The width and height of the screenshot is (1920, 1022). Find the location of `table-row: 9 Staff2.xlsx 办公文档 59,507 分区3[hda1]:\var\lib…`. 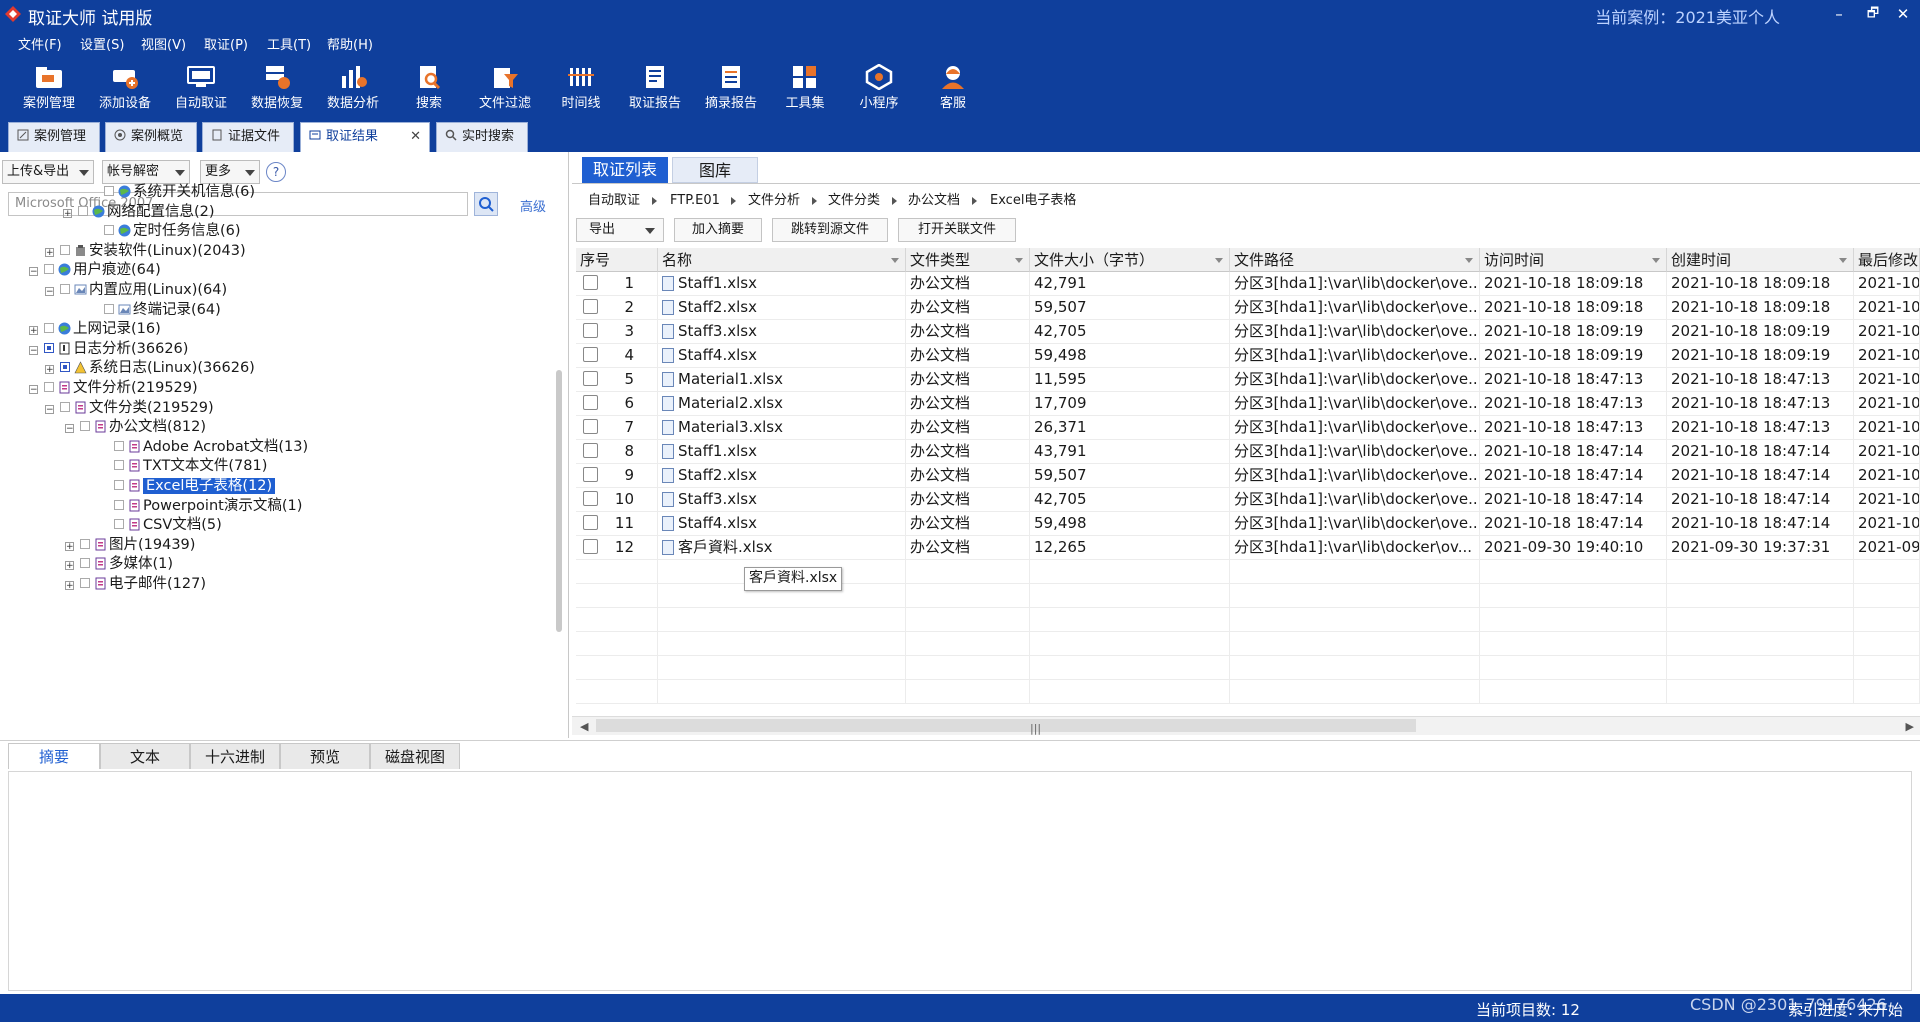

table-row: 9 Staff2.xlsx 办公文档 59,507 分区3[hda1]:\var\lib… is located at coordinates (1248, 476).